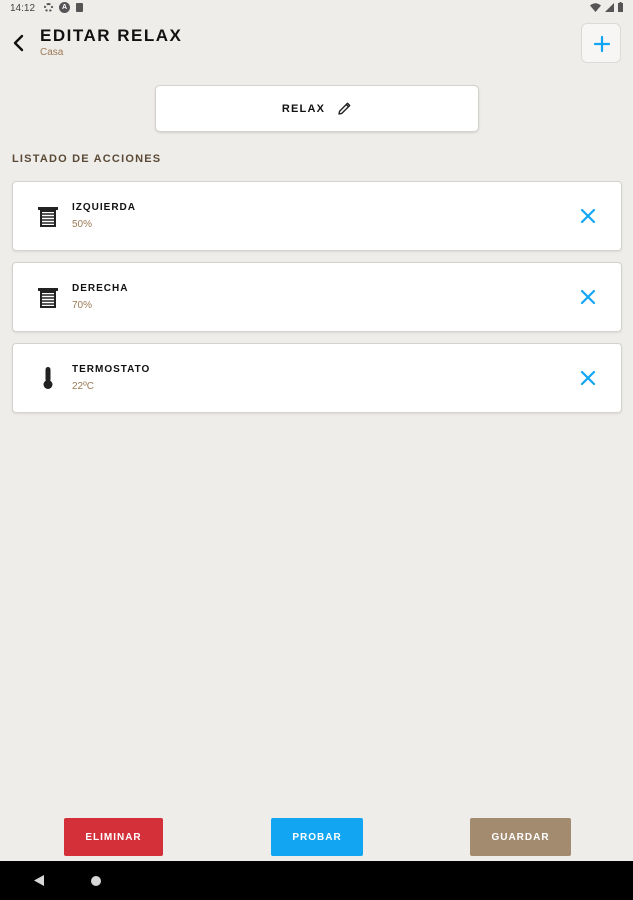 This screenshot has height=900, width=633. Describe the element at coordinates (39, 880) in the screenshot. I see `nav-back-icon` at that location.